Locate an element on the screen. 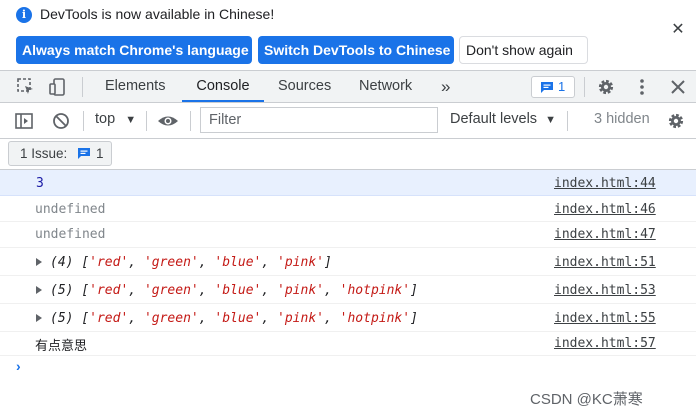  array-preview: (4) ['red', 'green', 'blue', 'pink'] is located at coordinates (191, 262).